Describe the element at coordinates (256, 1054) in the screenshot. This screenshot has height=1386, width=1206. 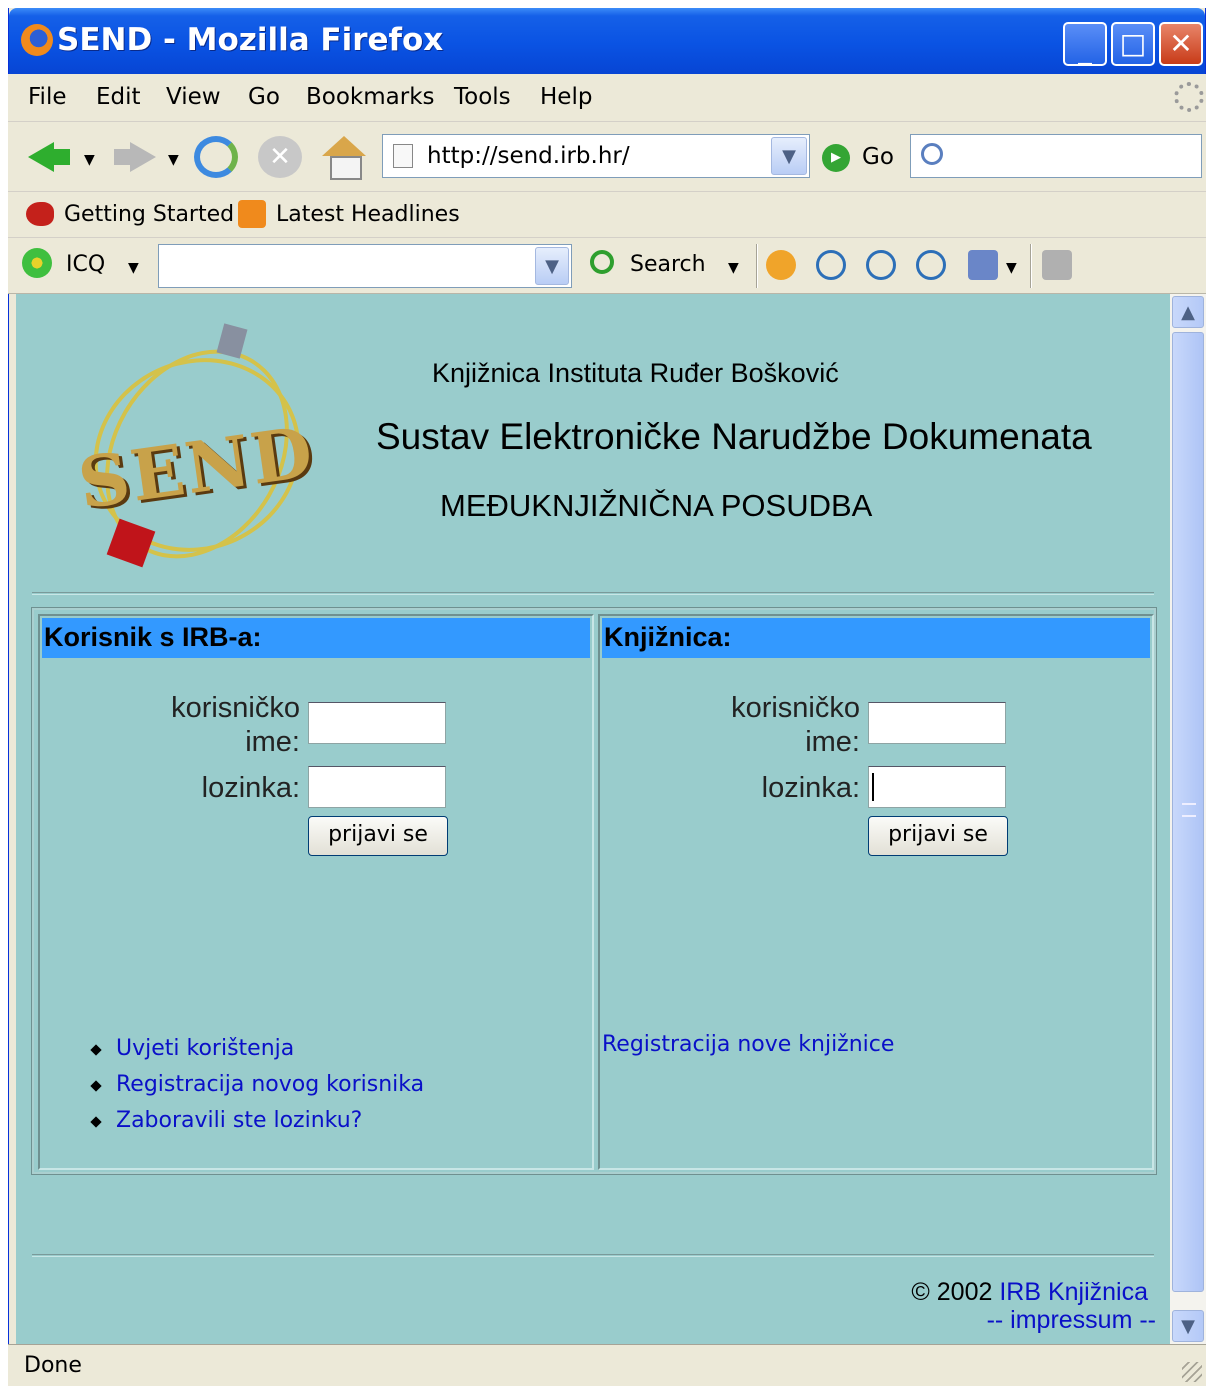
I see `link-terms-of-use: Uvjeti korištenja` at that location.